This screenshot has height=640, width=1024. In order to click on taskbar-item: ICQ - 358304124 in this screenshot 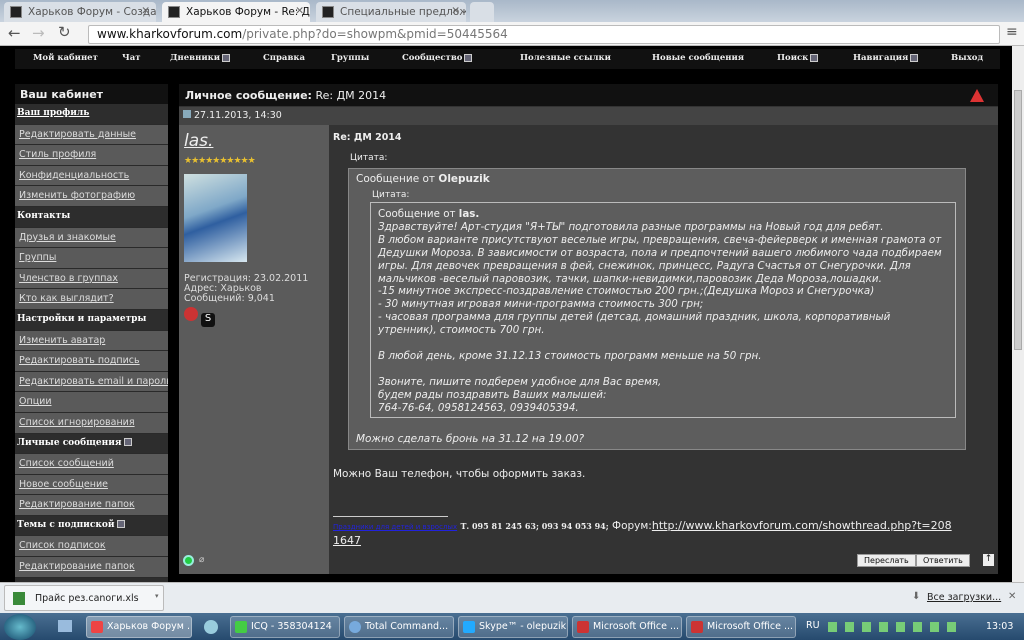, I will do `click(285, 627)`.